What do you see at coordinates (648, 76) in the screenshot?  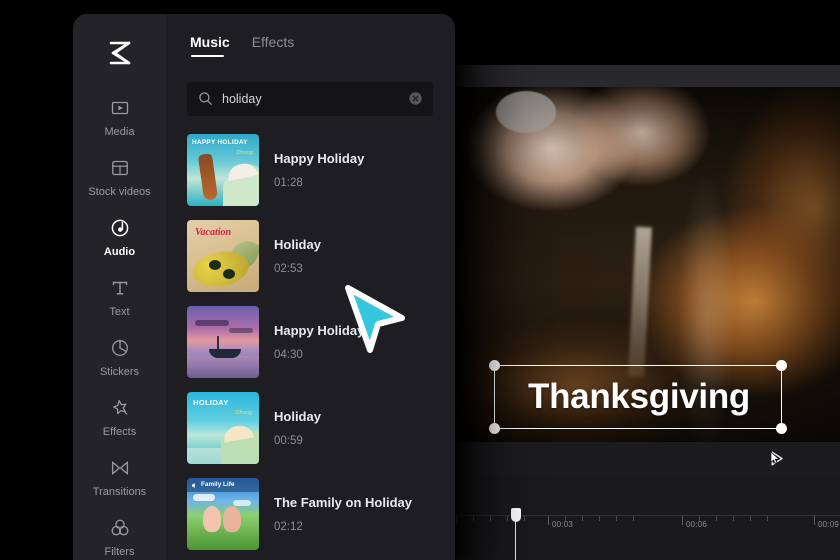 I see `editor-toolbar` at bounding box center [648, 76].